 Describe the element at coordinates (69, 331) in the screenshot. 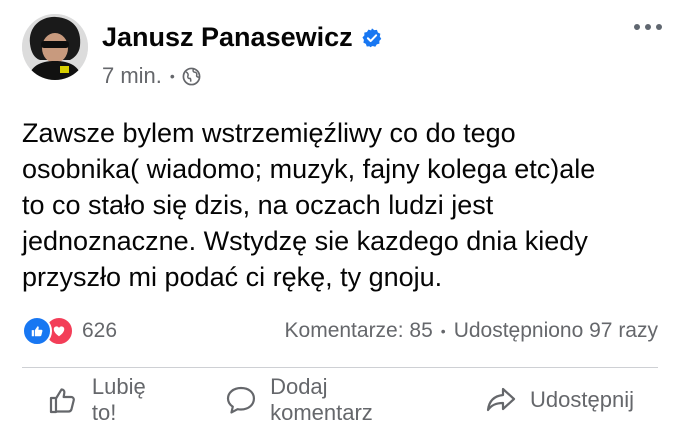

I see `reactions-summary: 626` at that location.